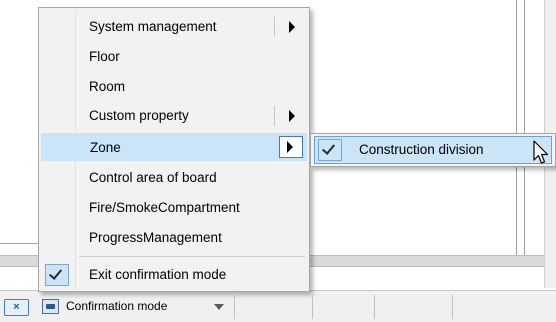 The image size is (556, 322). I want to click on menu-item-label: Zone, so click(105, 147).